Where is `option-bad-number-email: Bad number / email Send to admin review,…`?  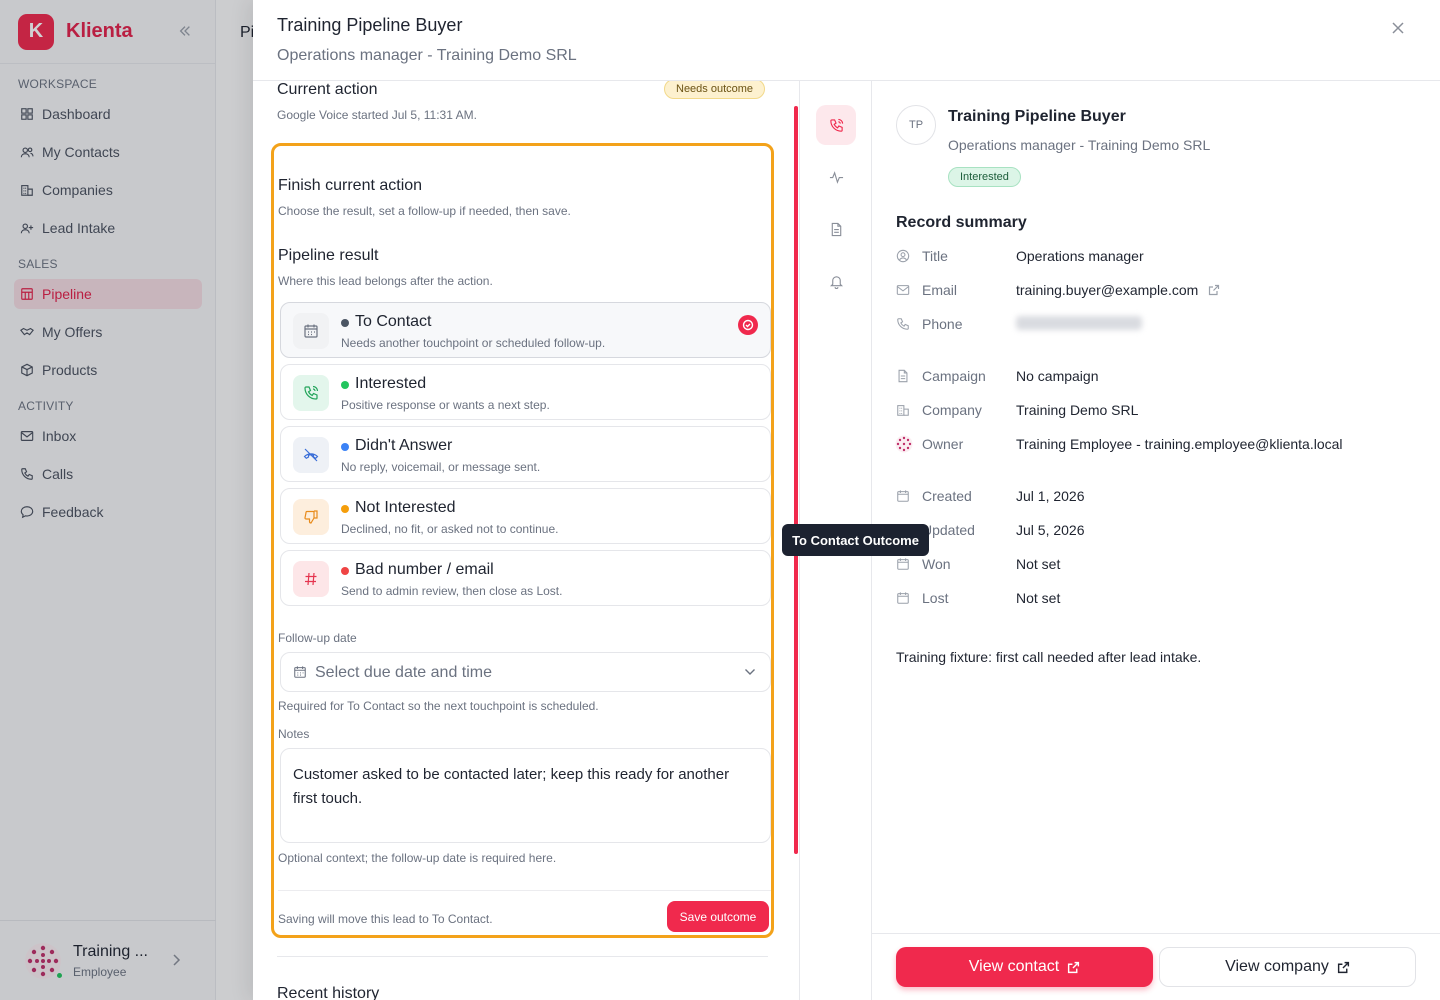
option-bad-number-email: Bad number / email Send to admin review,… is located at coordinates (525, 578).